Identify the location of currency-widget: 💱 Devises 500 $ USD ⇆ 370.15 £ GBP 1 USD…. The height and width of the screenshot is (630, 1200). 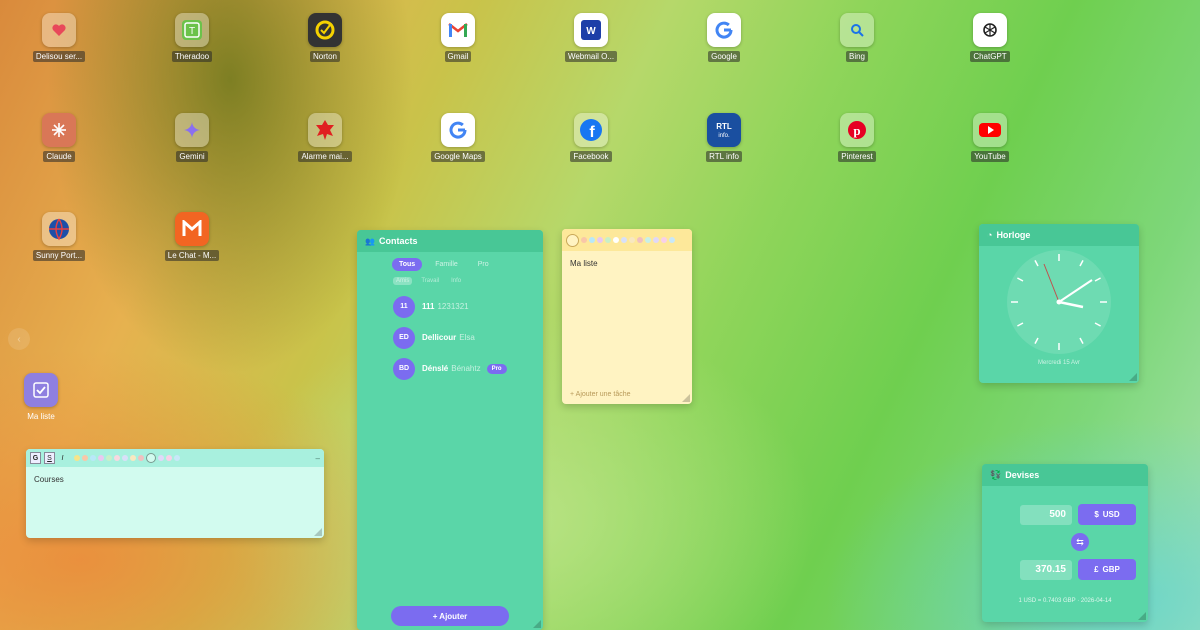
(1065, 543).